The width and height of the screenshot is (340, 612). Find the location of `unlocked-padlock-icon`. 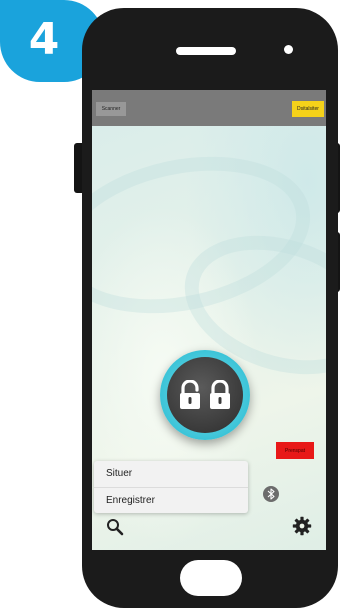

unlocked-padlock-icon is located at coordinates (190, 394).